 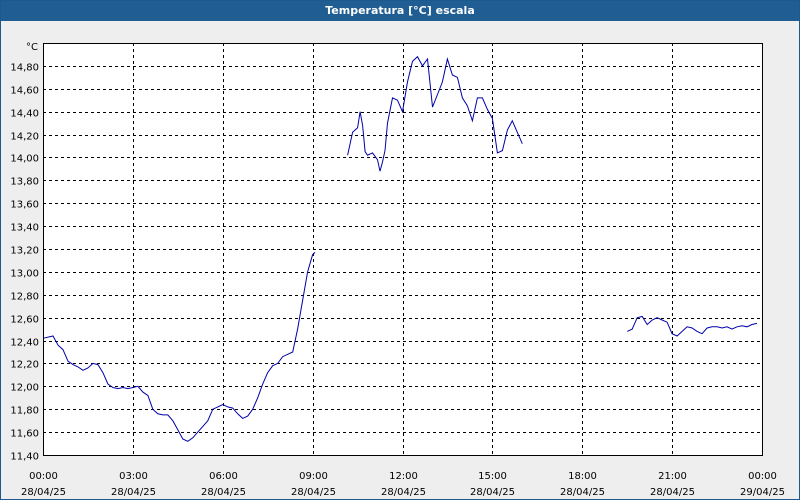 I want to click on y-tick-label: 12,20, so click(x=24, y=365).